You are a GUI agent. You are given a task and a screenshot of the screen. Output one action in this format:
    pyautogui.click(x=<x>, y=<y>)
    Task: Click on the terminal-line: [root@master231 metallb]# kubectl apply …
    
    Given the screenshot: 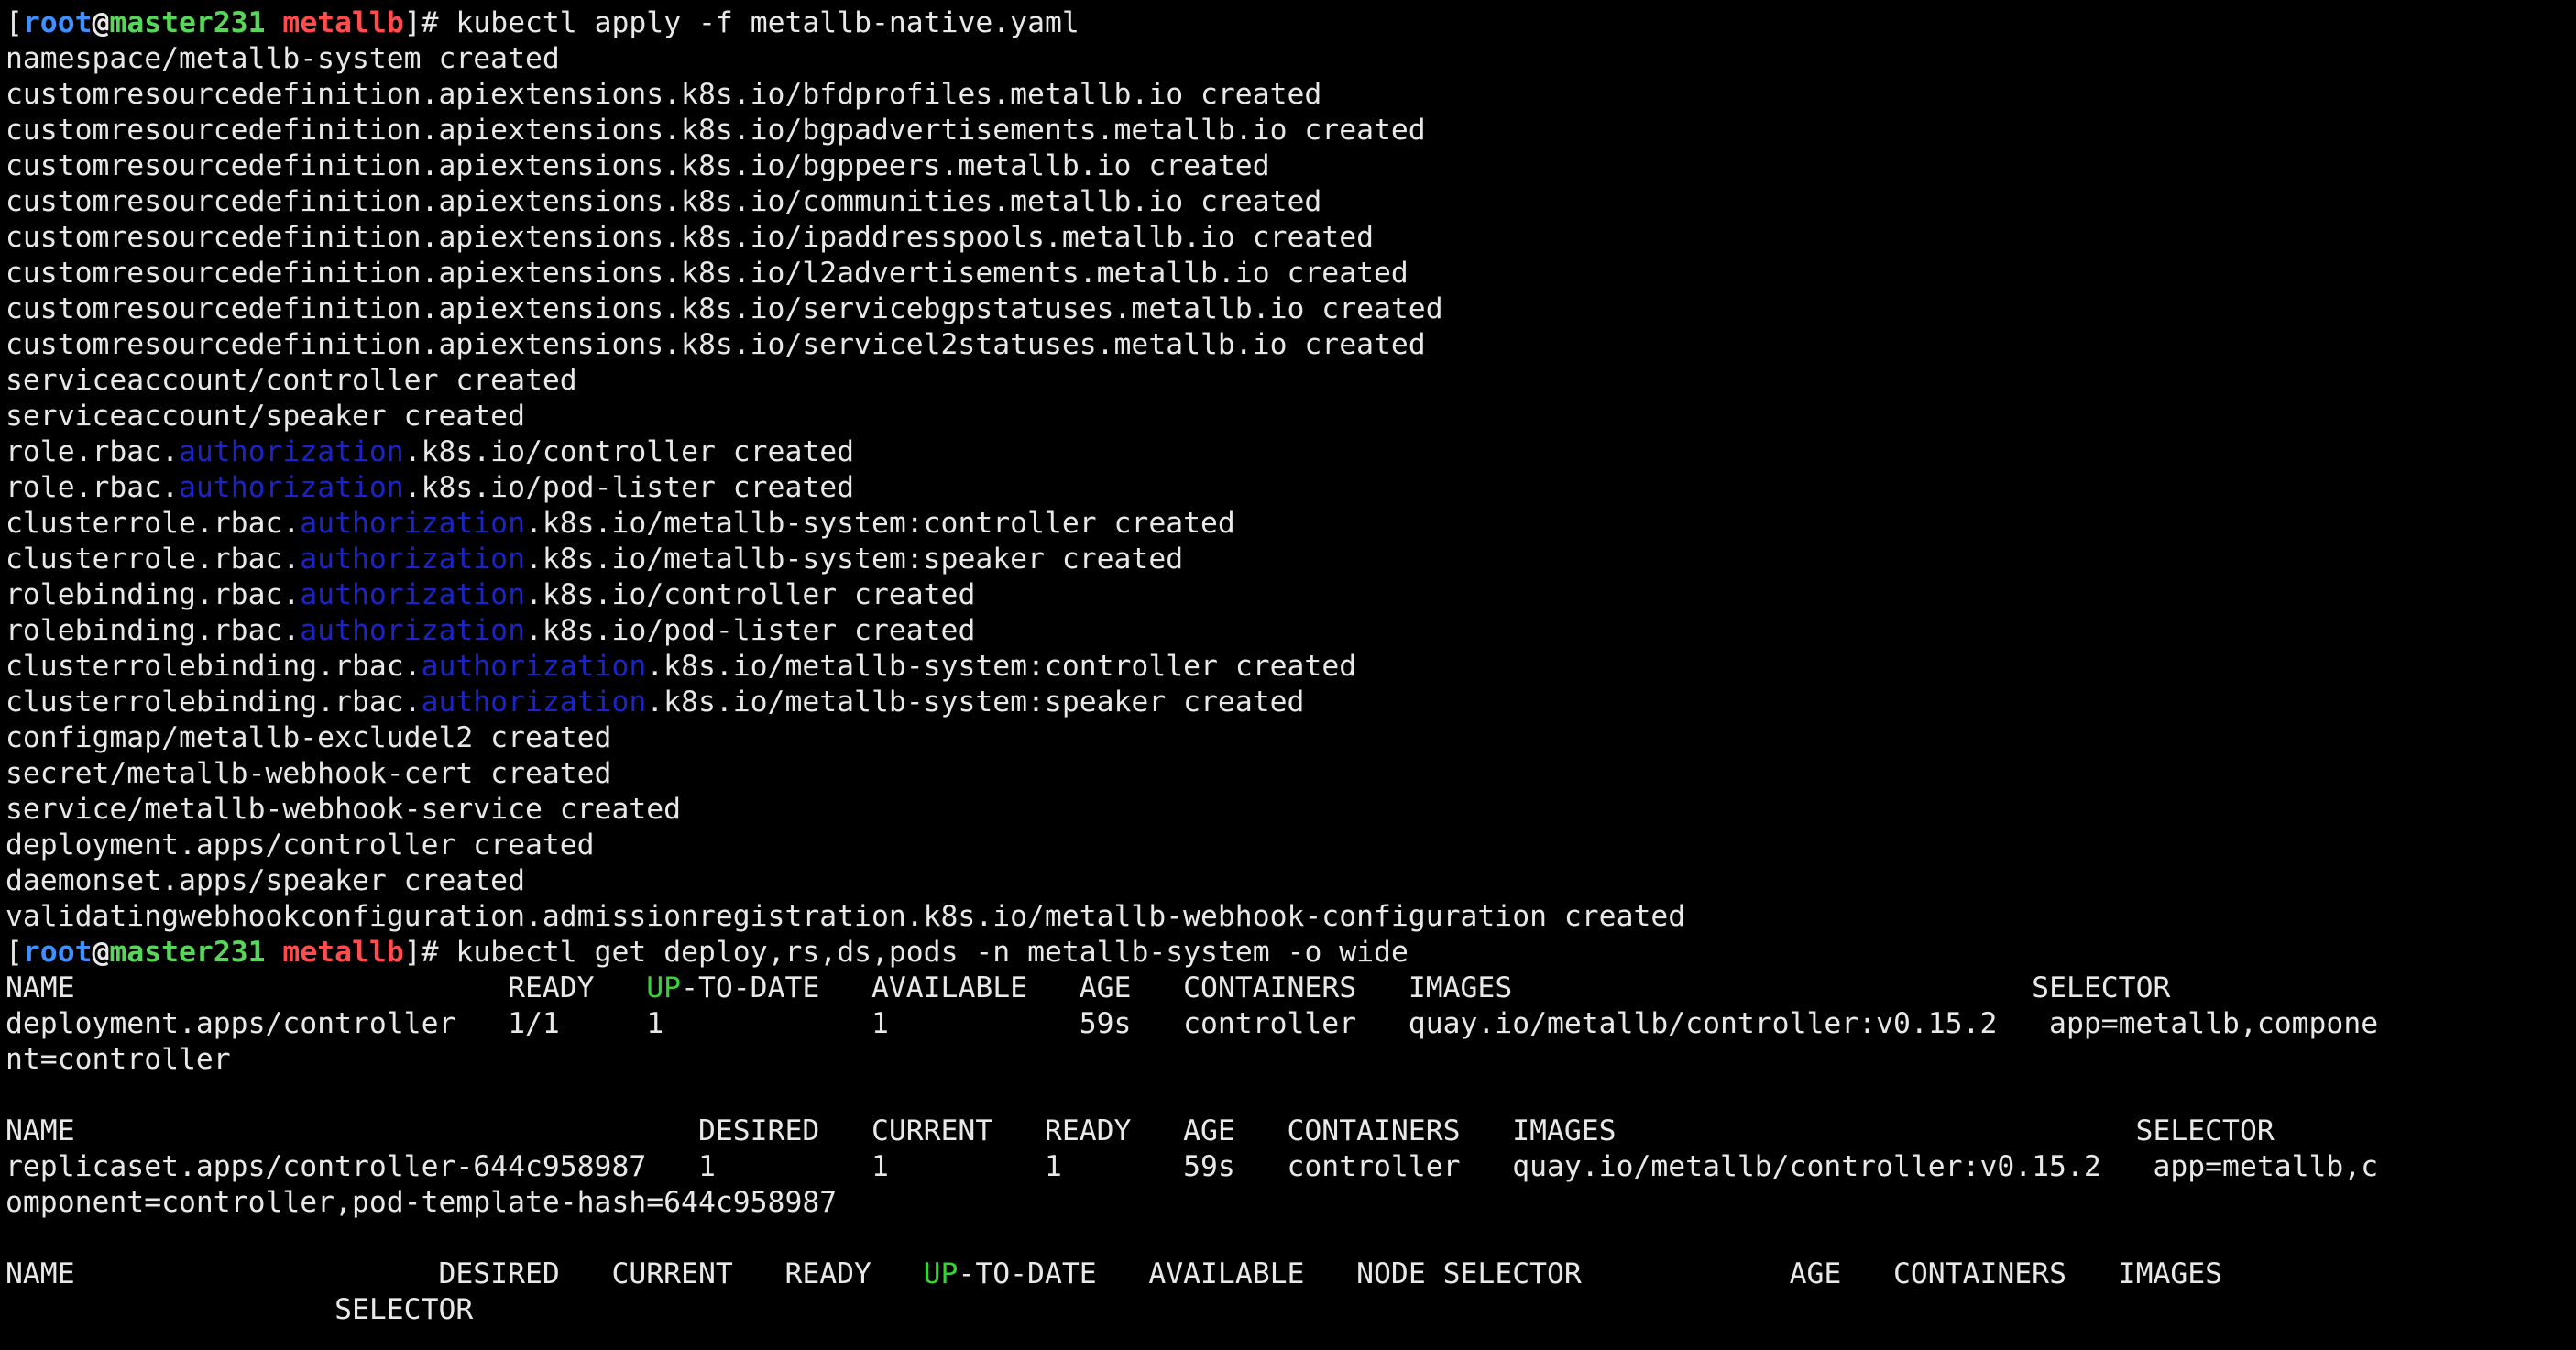 What is the action you would take?
    pyautogui.click(x=1290, y=23)
    